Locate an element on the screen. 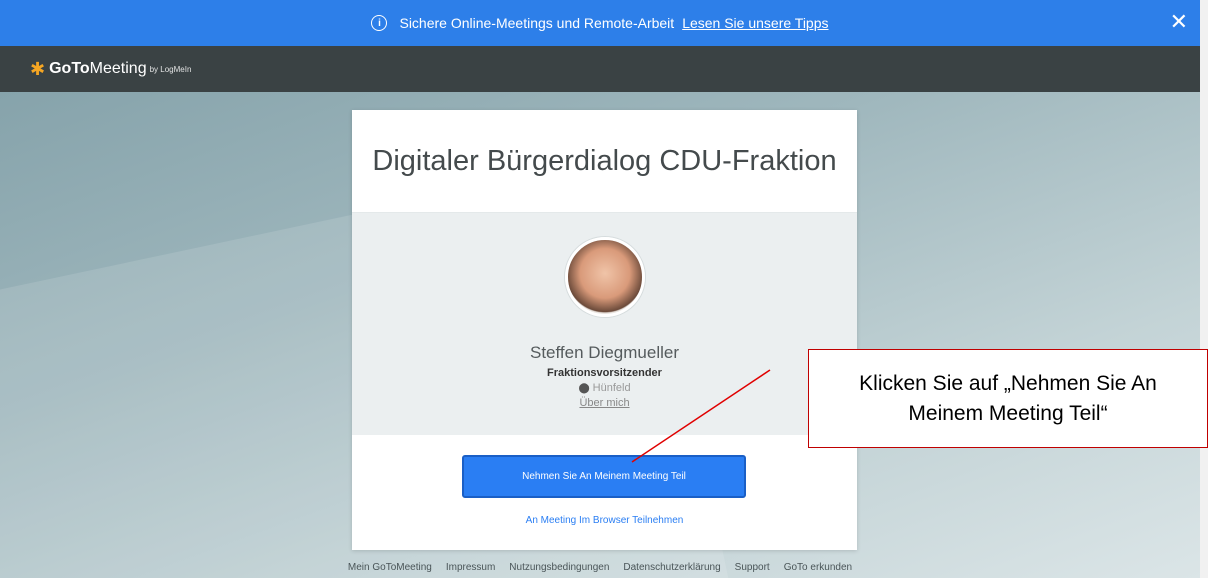 The width and height of the screenshot is (1208, 578). card-header: Digitaler Bürgerdialog CDU-Fraktion is located at coordinates (604, 161).